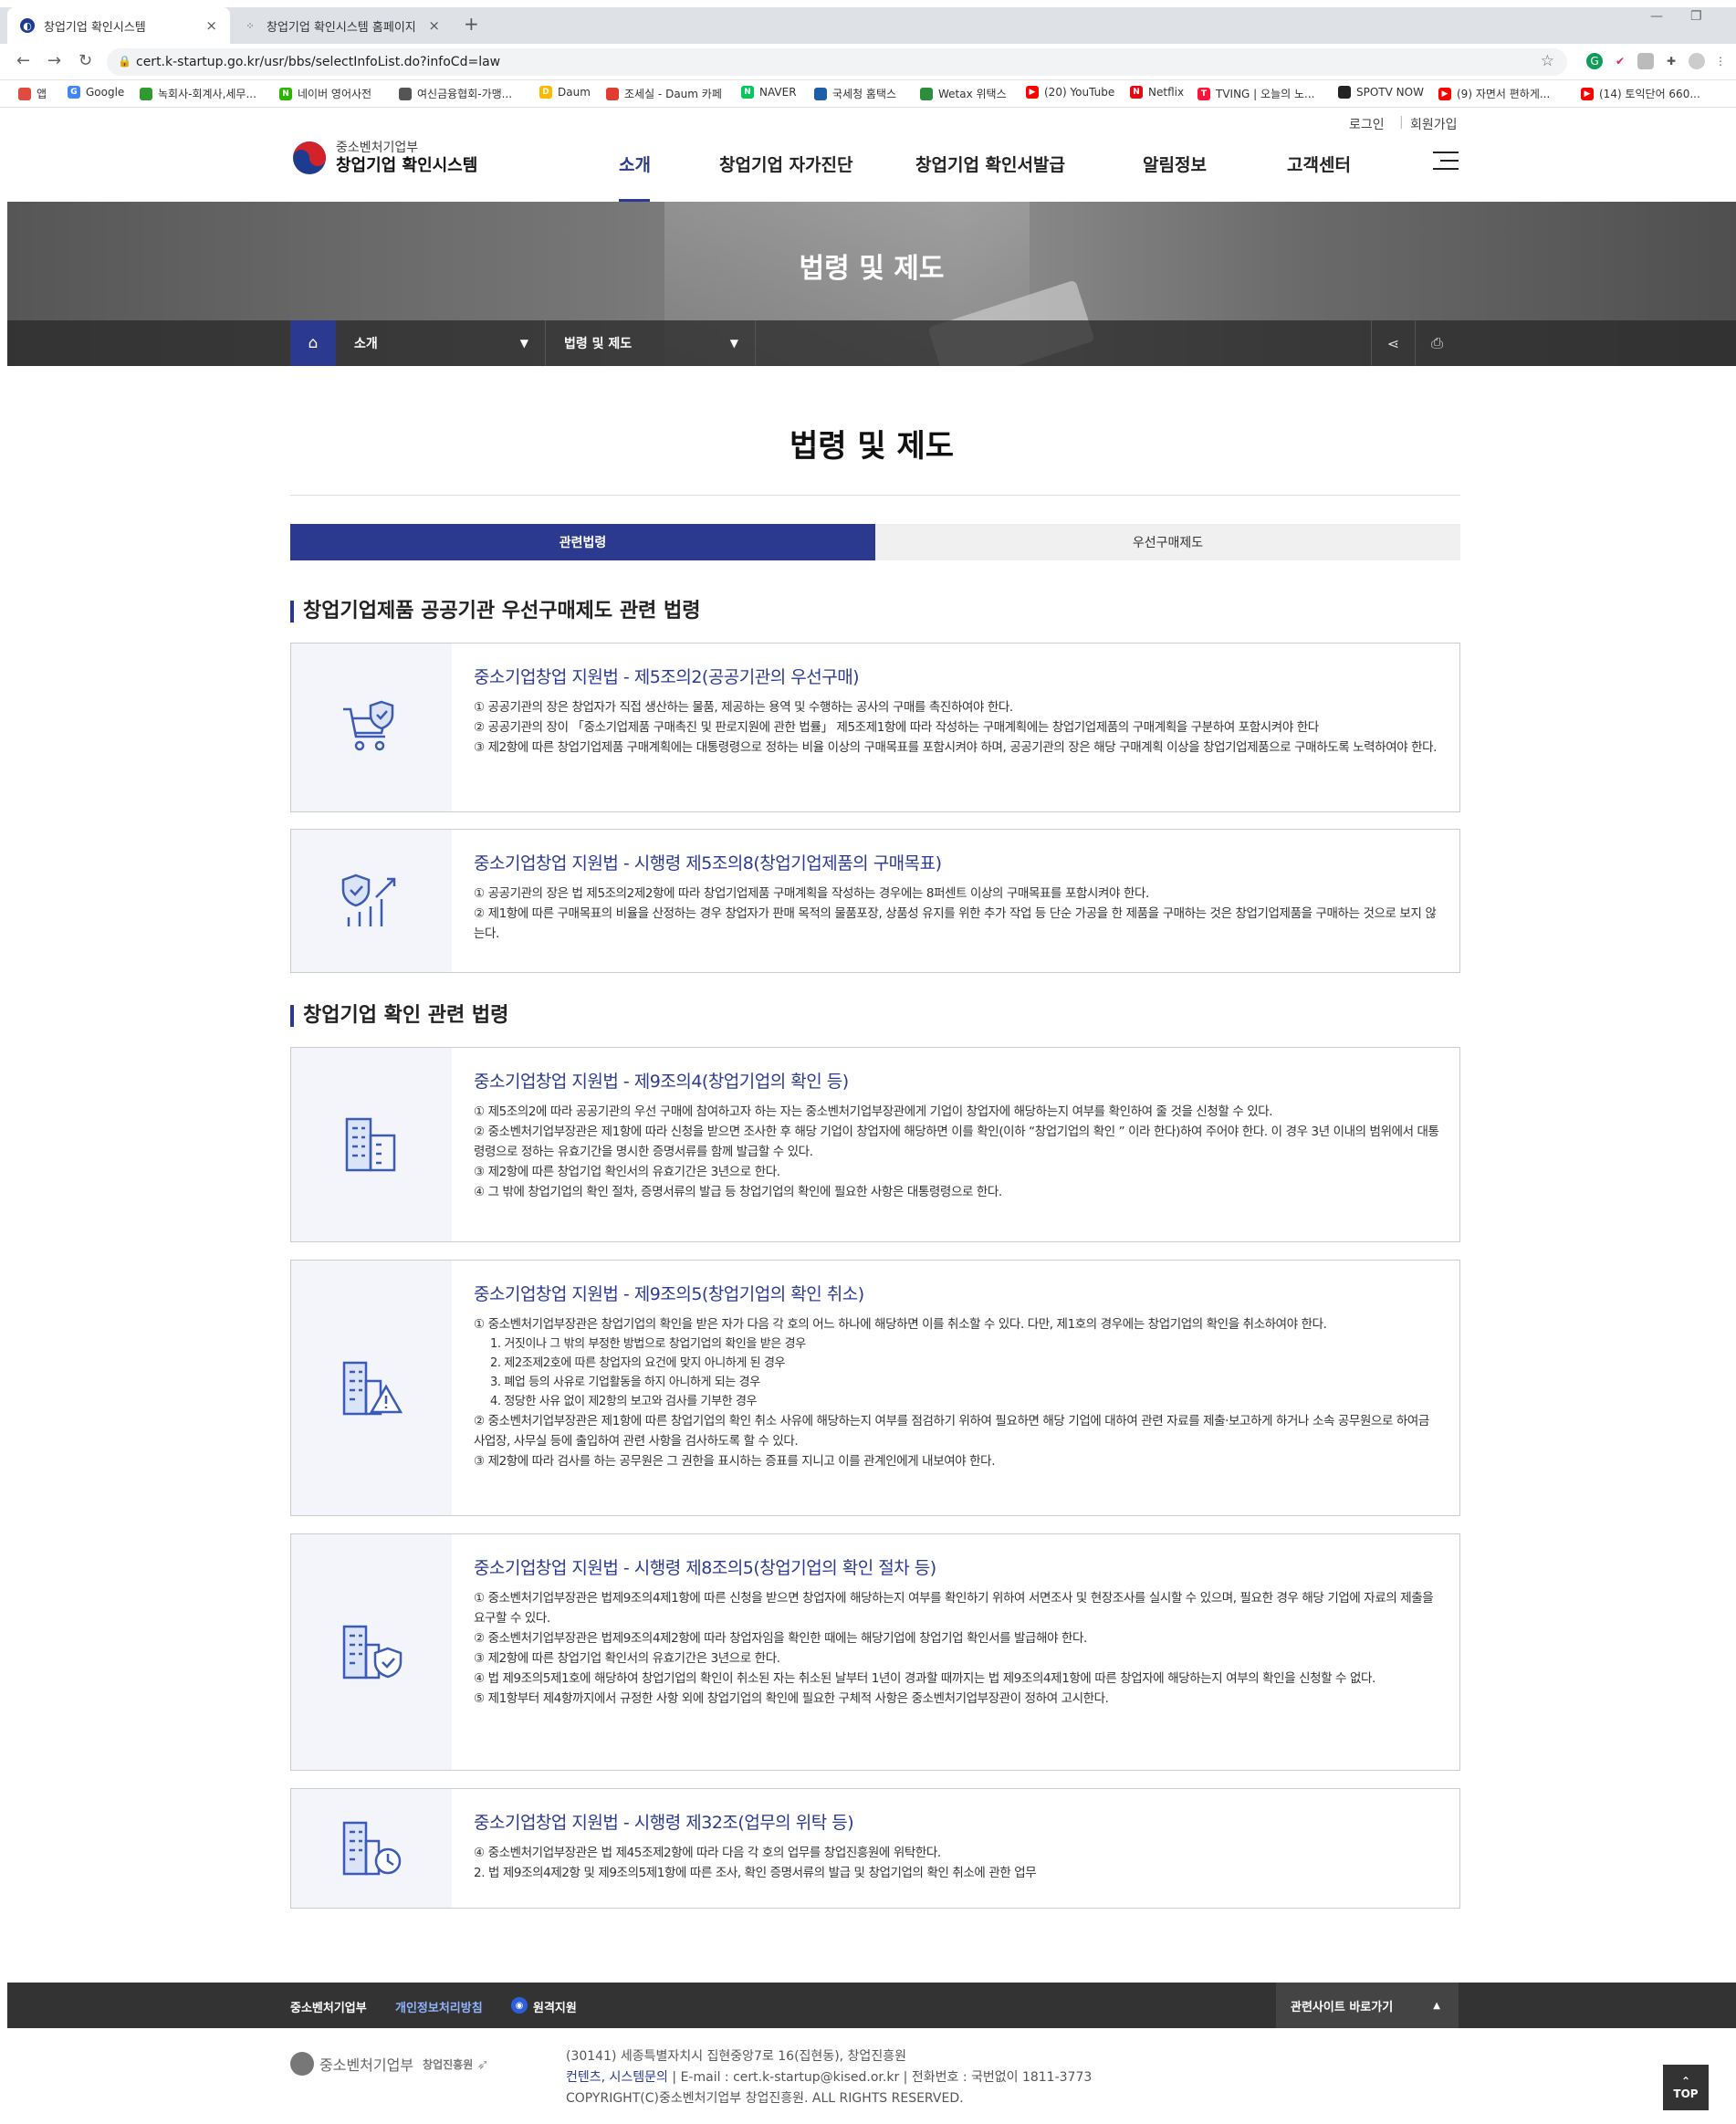  What do you see at coordinates (669, 1294) in the screenshot?
I see `law-title: 중소기업창업 지원법 - 제9조의5(창업기업의 확인 취소)` at bounding box center [669, 1294].